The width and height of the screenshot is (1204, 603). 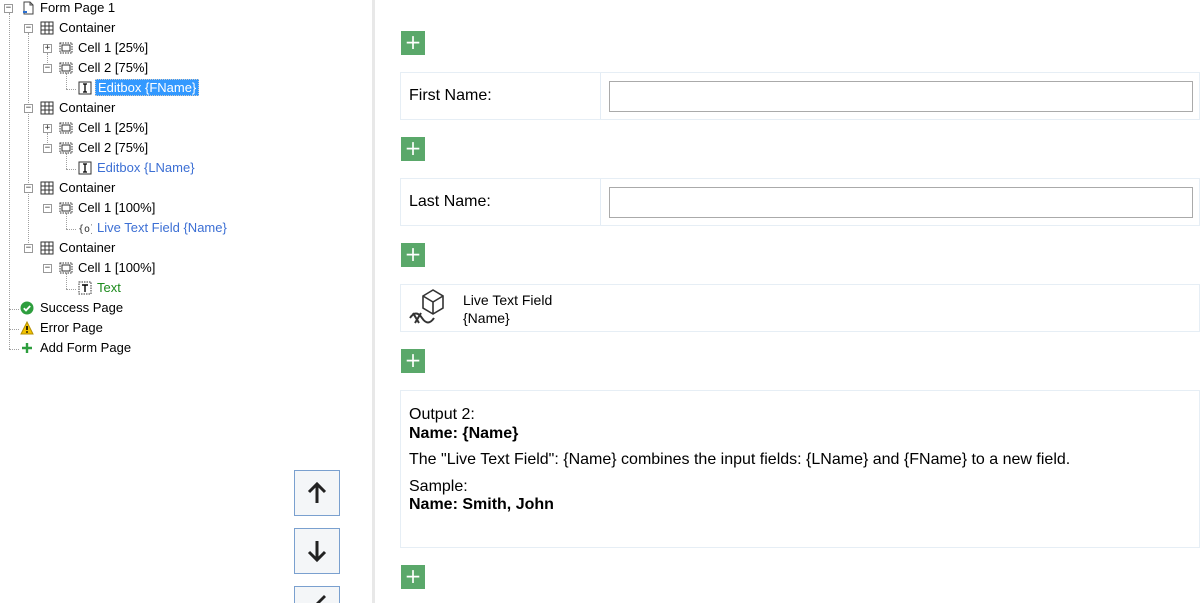 I want to click on arrow-up-icon, so click(x=317, y=492).